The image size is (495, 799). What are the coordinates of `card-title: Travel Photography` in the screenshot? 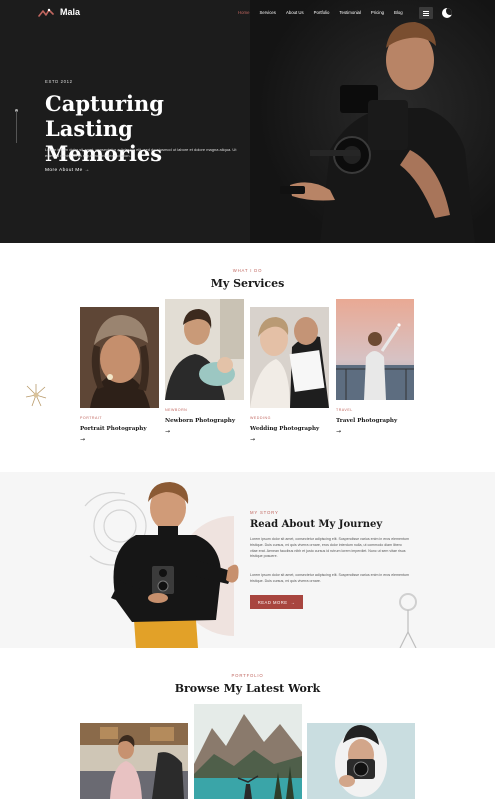 It's located at (366, 421).